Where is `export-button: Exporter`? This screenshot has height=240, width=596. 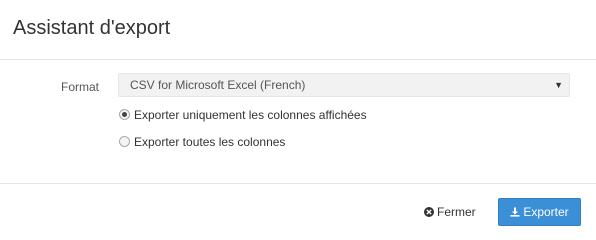 export-button: Exporter is located at coordinates (539, 212).